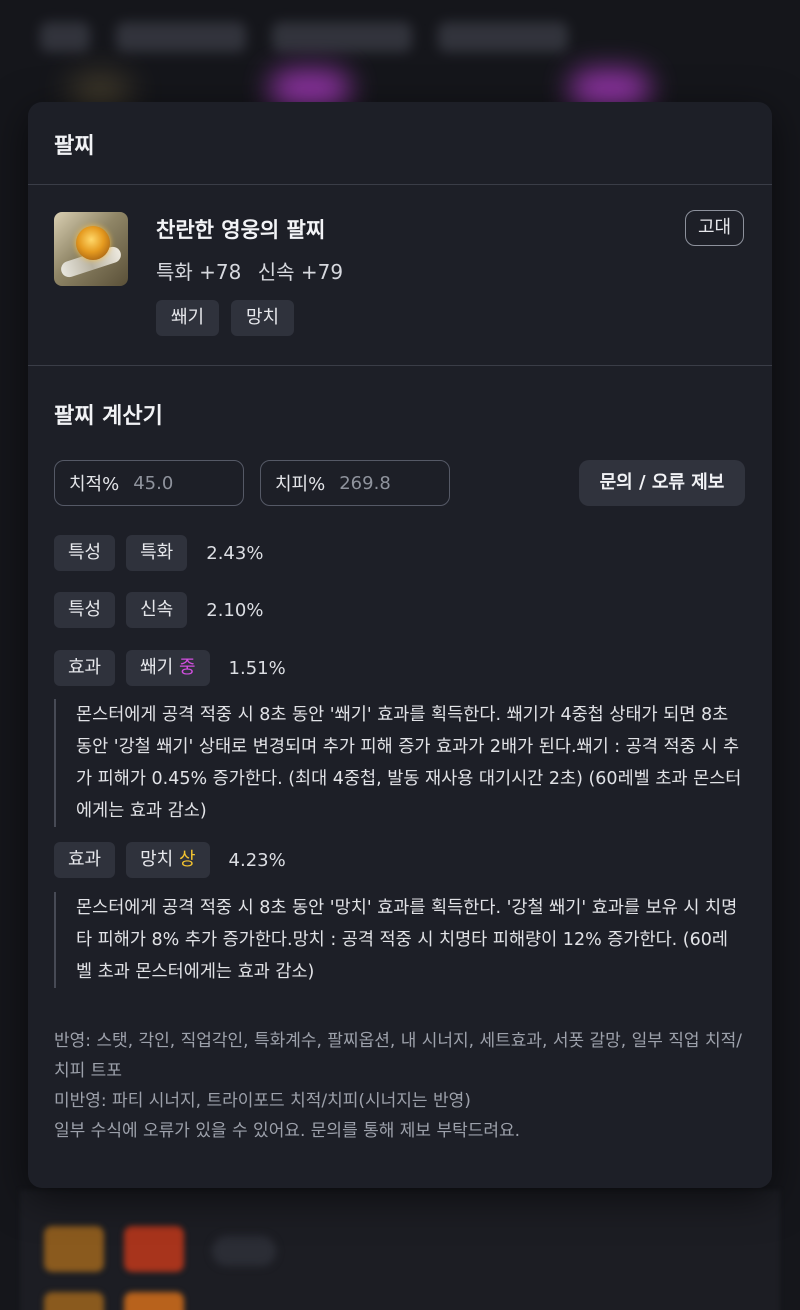 The width and height of the screenshot is (800, 1310). I want to click on effect-tag: 망치, so click(263, 318).